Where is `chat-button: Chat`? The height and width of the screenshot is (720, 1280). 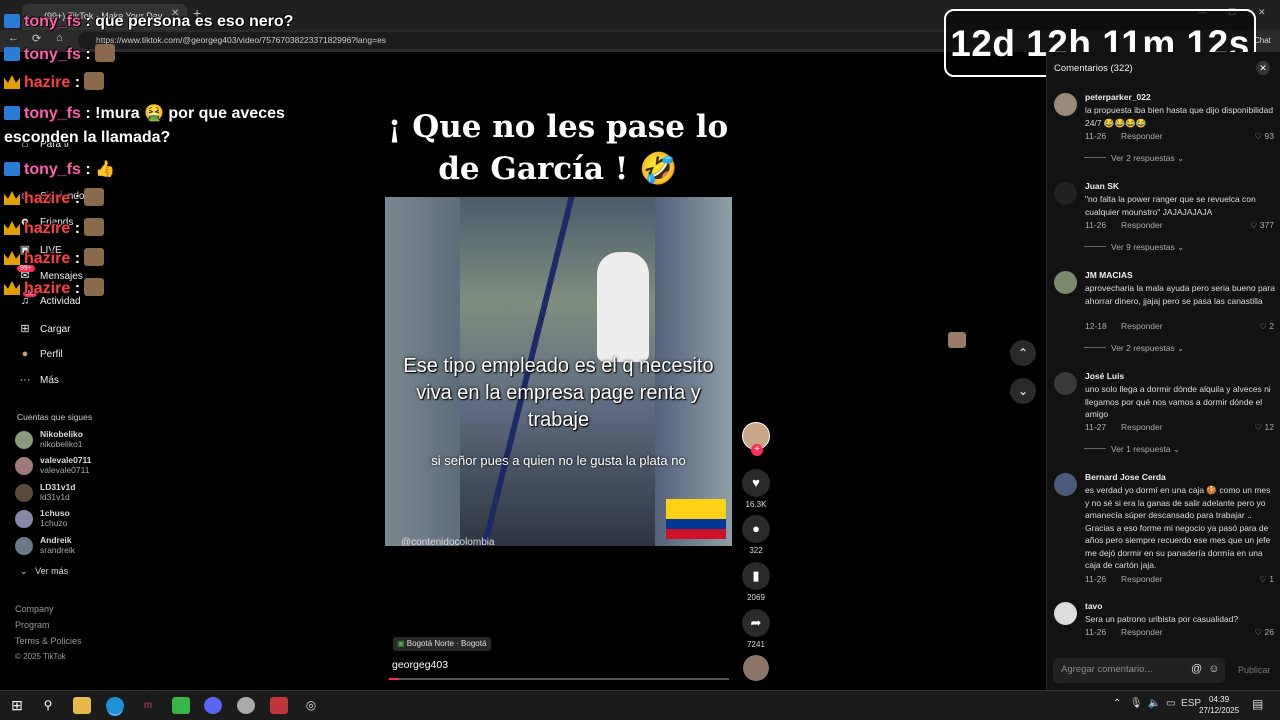 chat-button: Chat is located at coordinates (1262, 40).